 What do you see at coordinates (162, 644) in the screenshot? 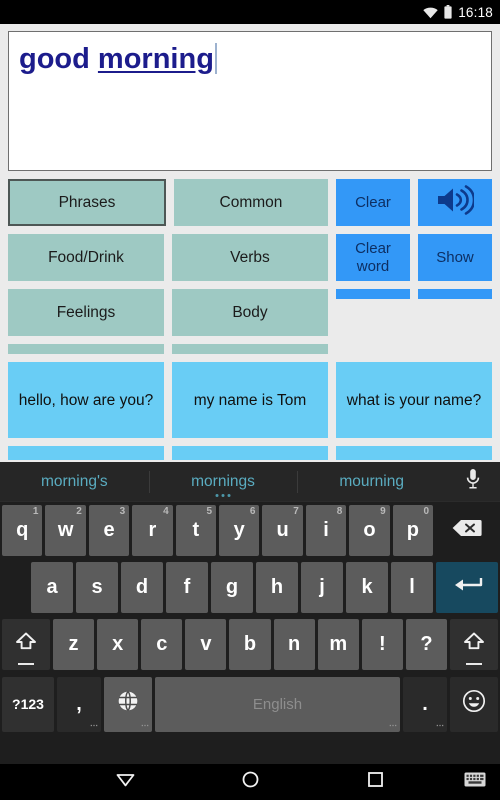
I see `key-c: c` at bounding box center [162, 644].